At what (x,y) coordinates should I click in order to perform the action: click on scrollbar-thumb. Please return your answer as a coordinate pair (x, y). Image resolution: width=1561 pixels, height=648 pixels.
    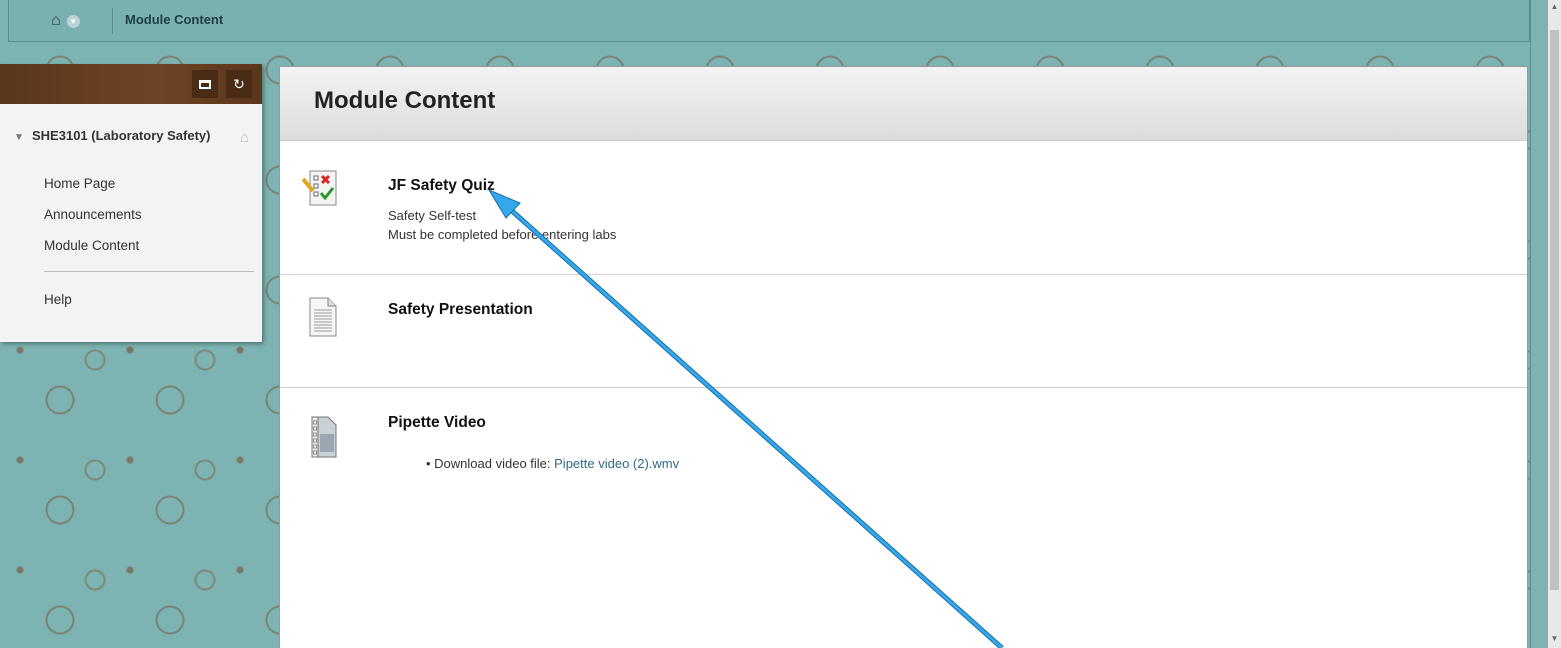
    Looking at the image, I should click on (1554, 310).